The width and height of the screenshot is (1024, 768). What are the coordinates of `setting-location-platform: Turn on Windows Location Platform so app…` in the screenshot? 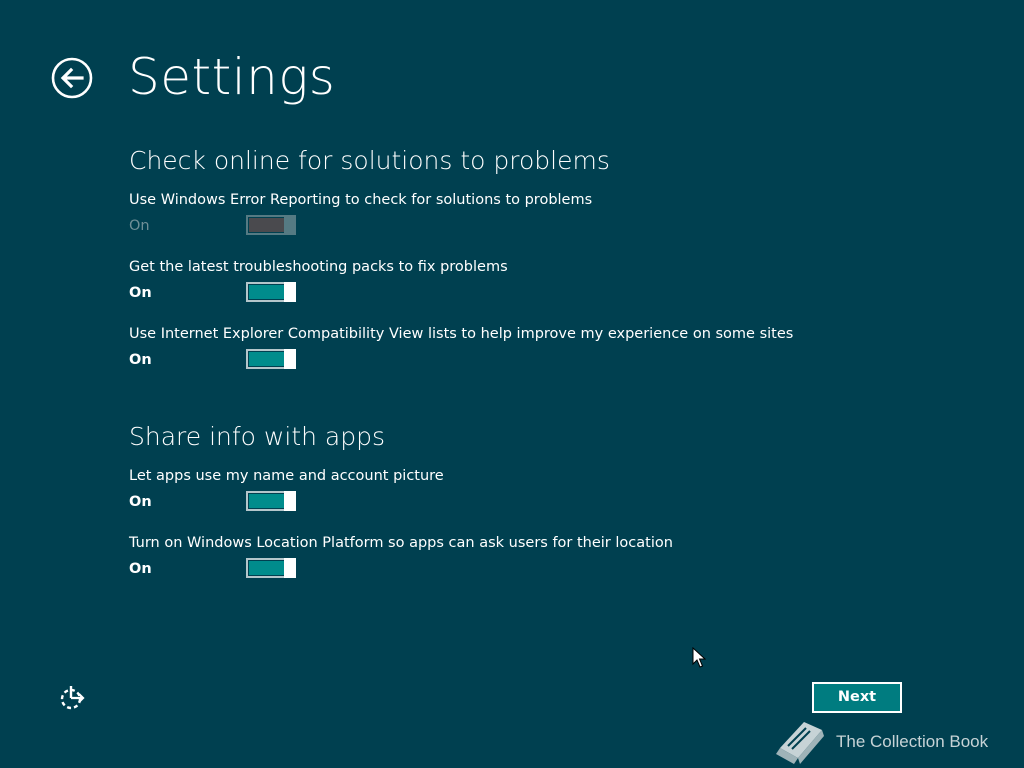 It's located at (539, 567).